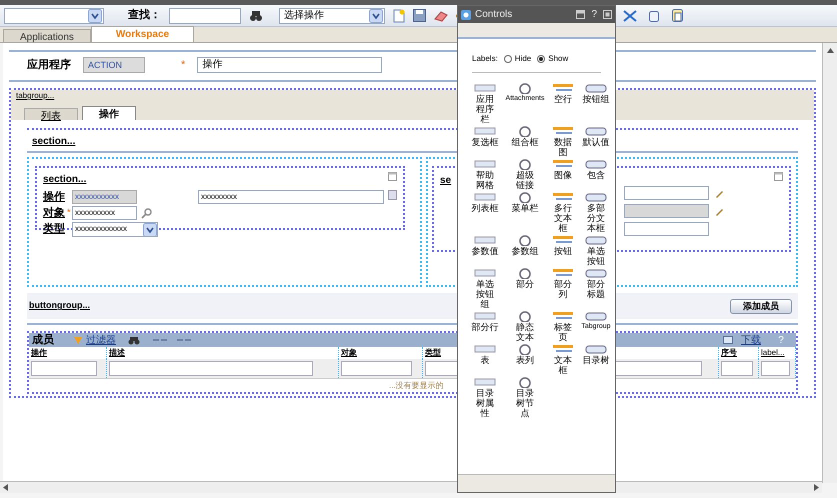 The width and height of the screenshot is (837, 498). I want to click on table-title: 成员, so click(43, 340).